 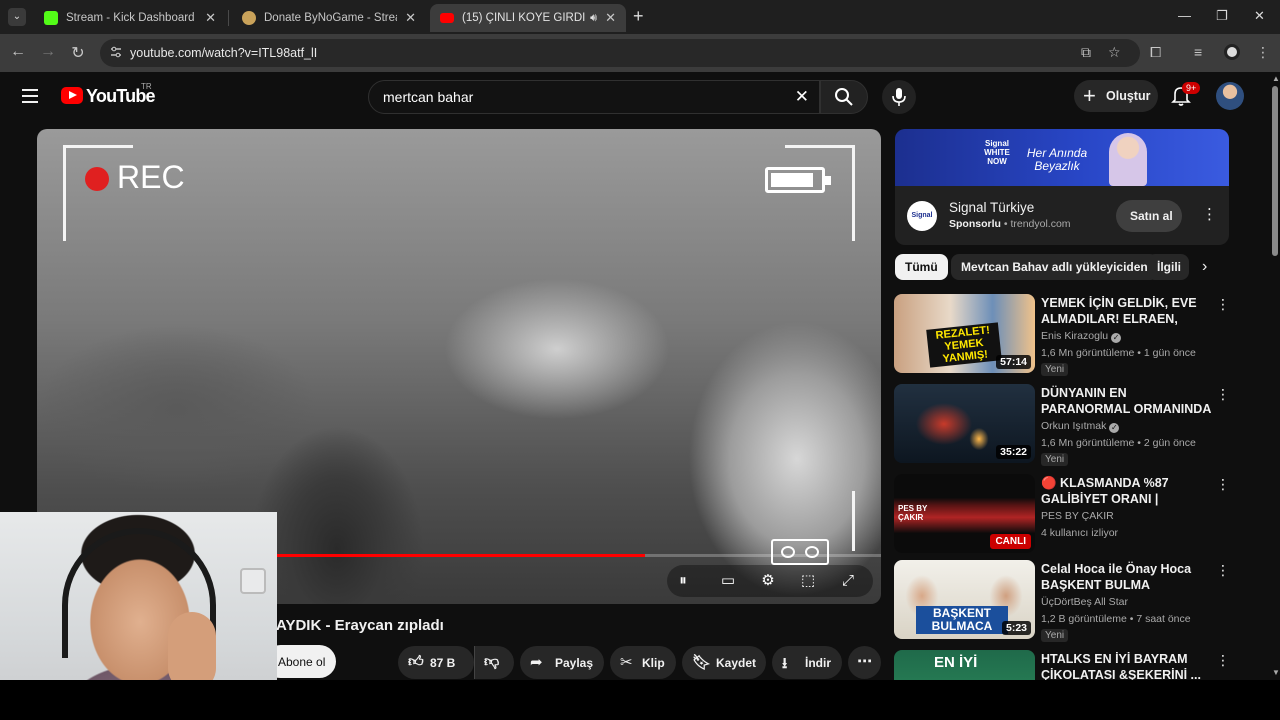 I want to click on profile-avatar, so click(x=1232, y=52).